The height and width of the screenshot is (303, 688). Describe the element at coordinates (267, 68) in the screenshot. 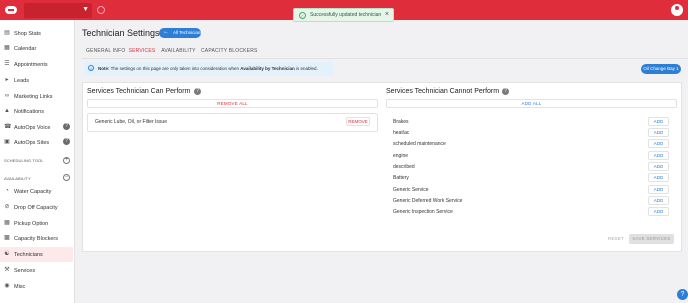

I see `note-emphasis: Availability by Technician` at that location.